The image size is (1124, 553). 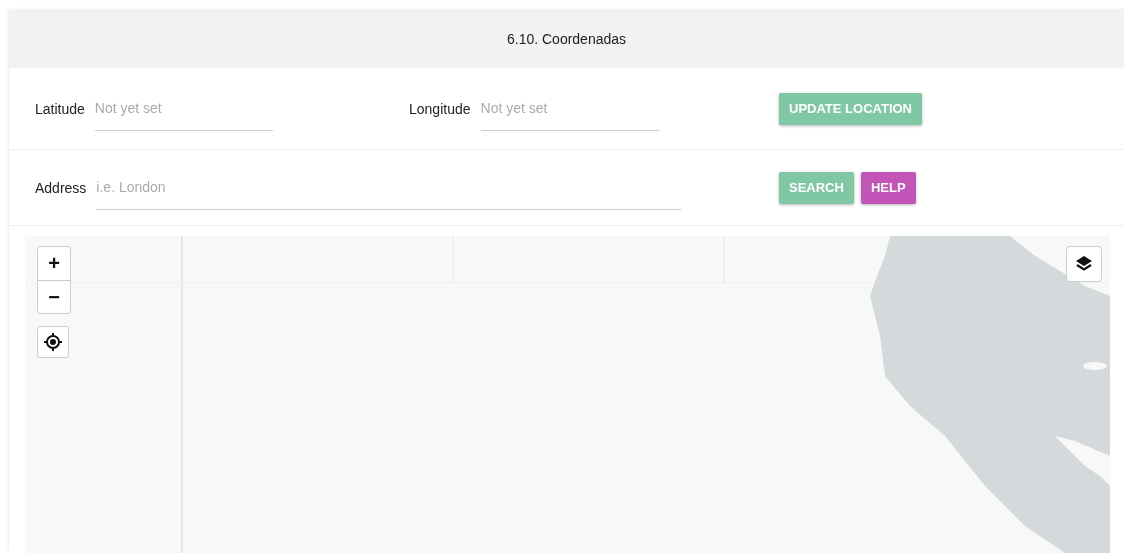 I want to click on field-label: Latitude, so click(x=60, y=108).